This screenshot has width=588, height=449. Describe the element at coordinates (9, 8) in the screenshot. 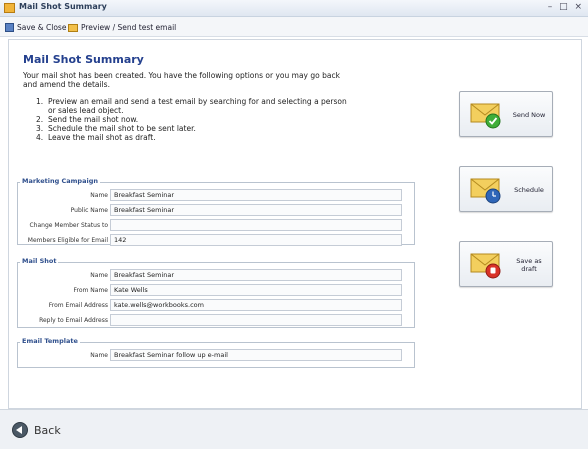

I see `app-icon` at that location.